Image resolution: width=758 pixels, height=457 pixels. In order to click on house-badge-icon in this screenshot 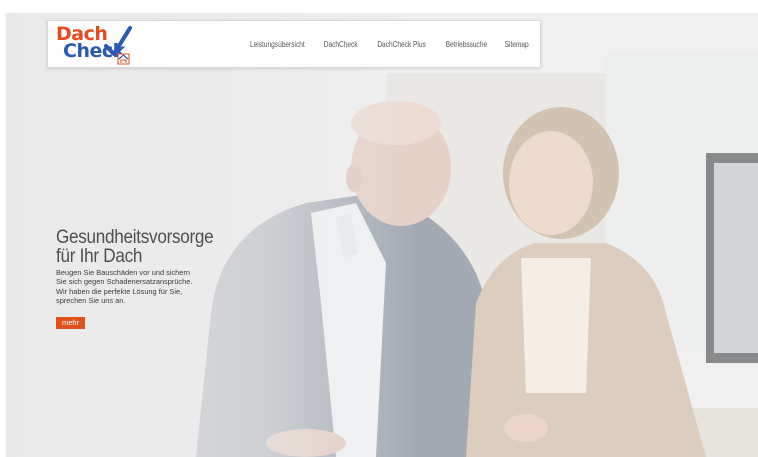, I will do `click(123, 59)`.